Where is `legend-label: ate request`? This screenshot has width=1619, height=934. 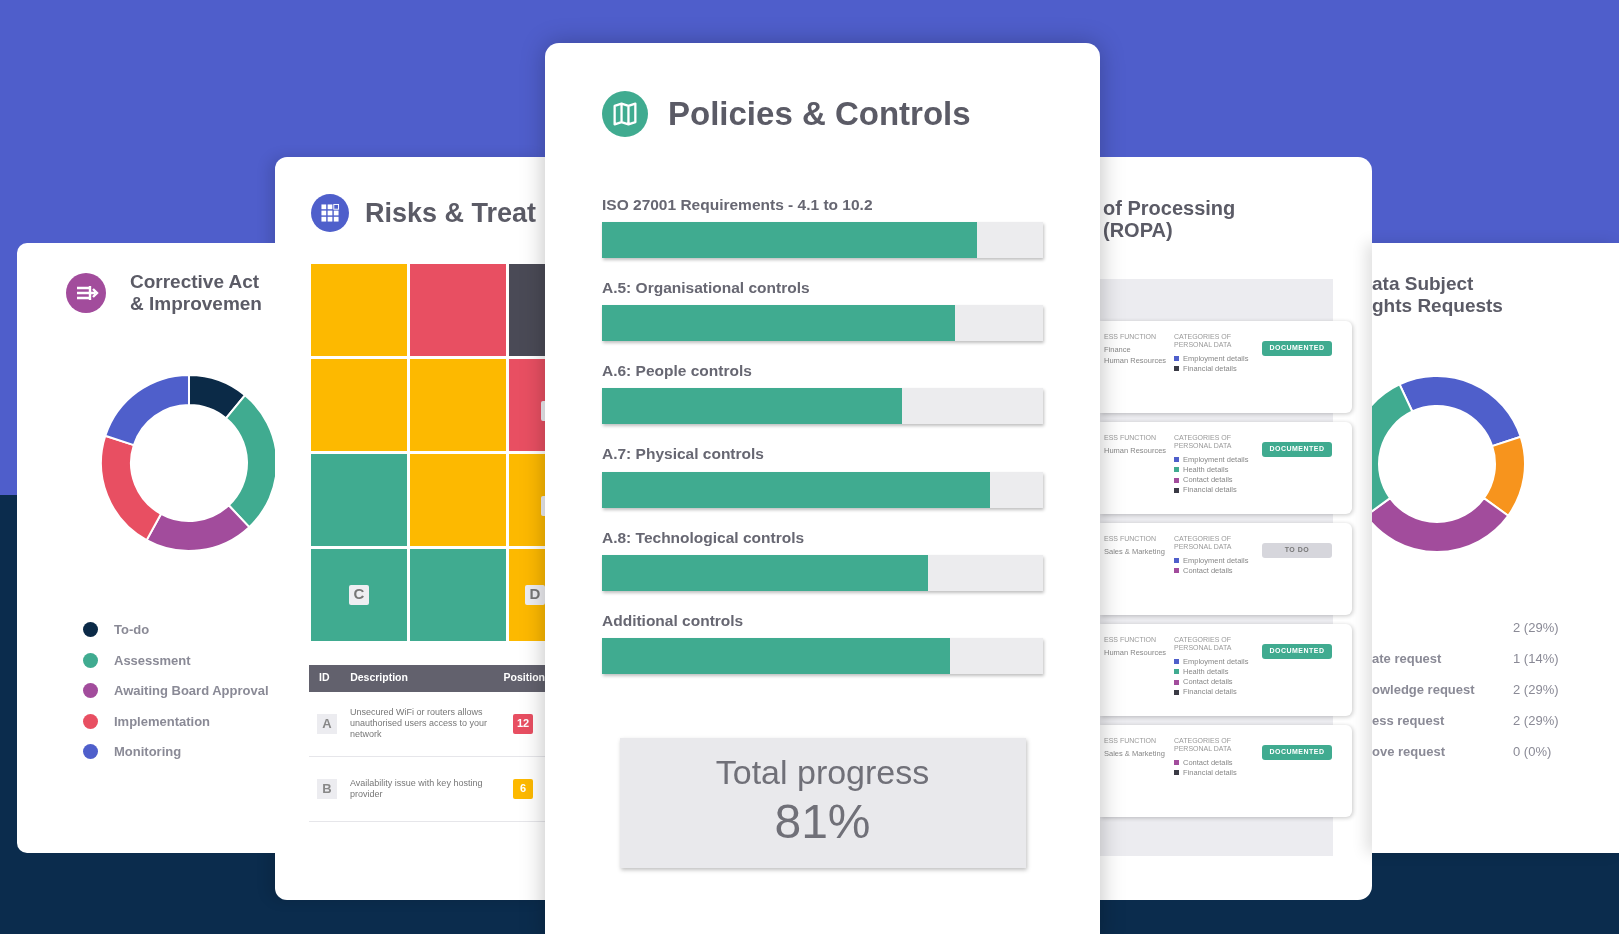
legend-label: ate request is located at coordinates (1407, 659).